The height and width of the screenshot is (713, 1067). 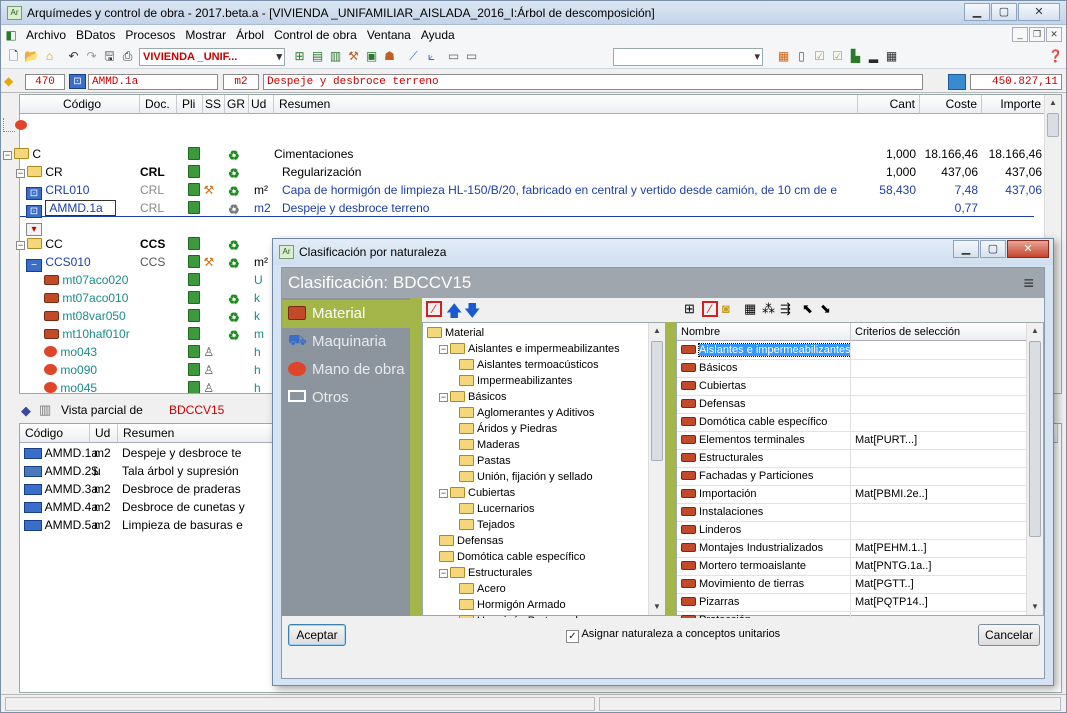 I want to click on menu-bdatos: BDatos, so click(x=95, y=35).